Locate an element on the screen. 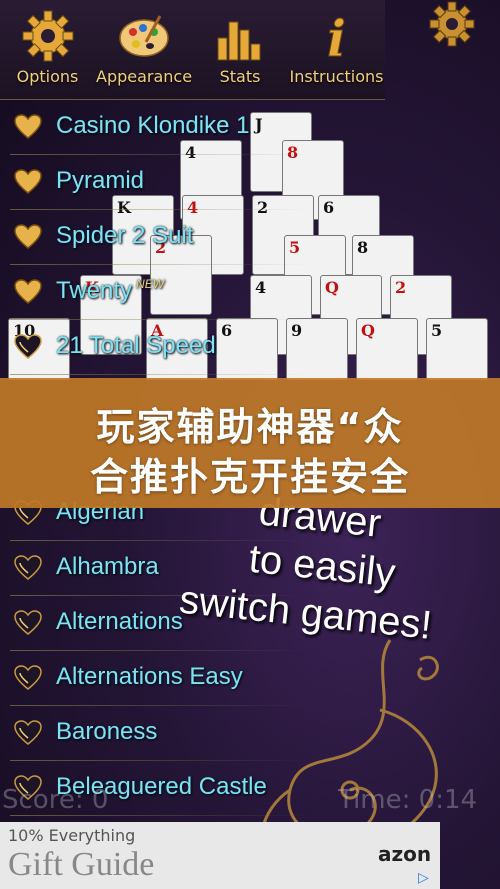 This screenshot has height=889, width=500. score-text: Score: 0 is located at coordinates (55, 800).